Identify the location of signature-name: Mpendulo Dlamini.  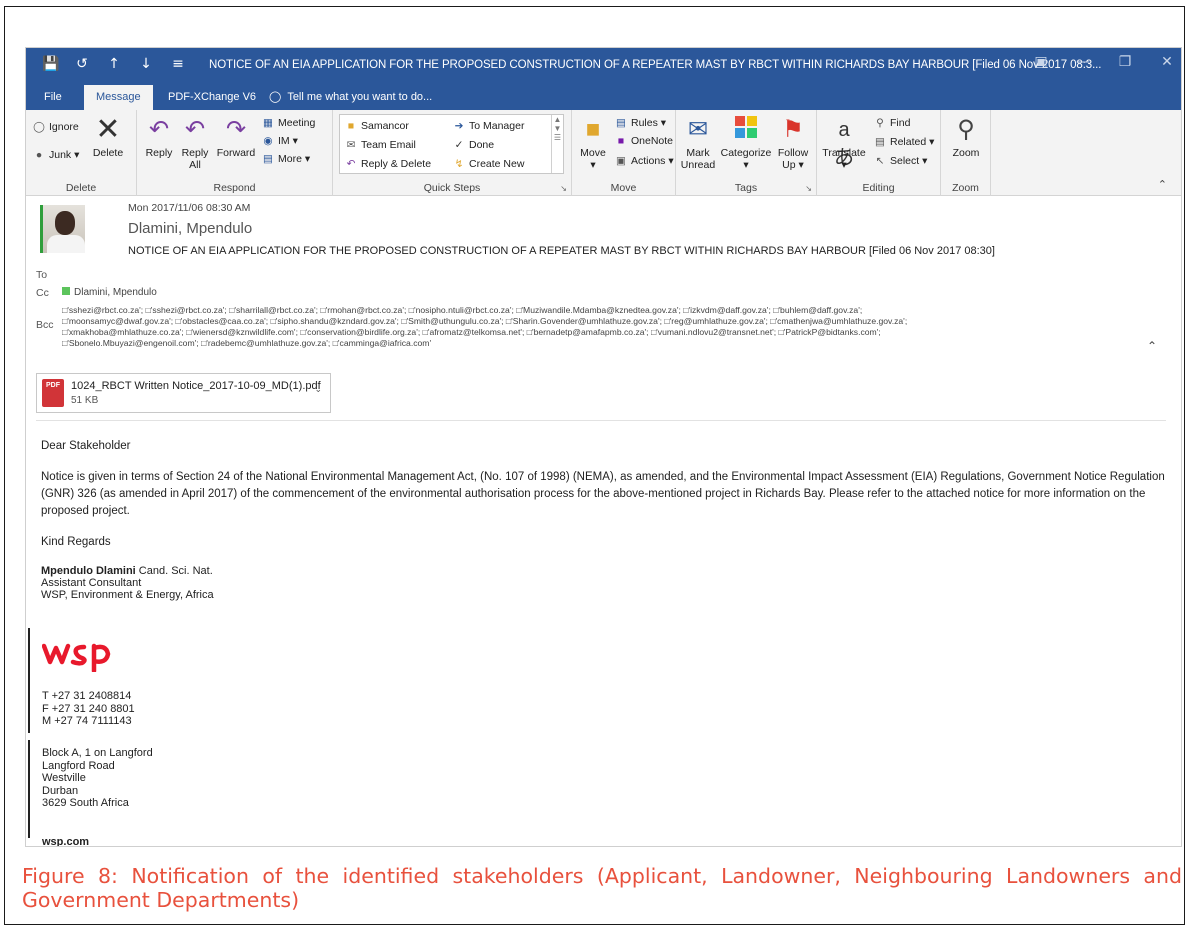
(88, 571).